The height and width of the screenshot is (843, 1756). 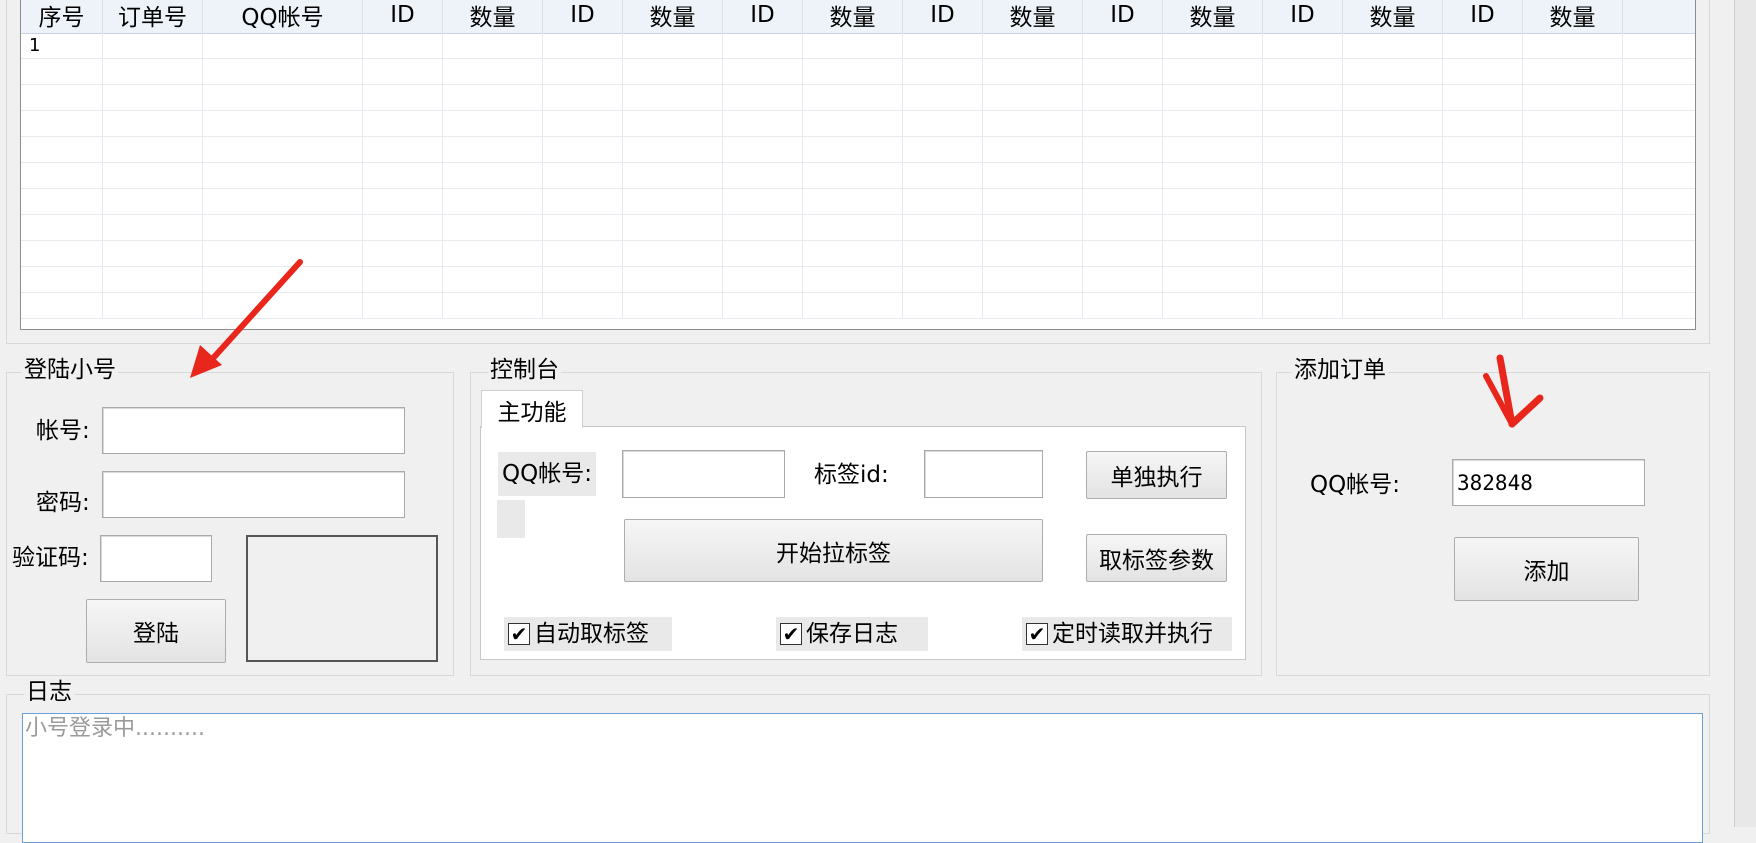 I want to click on annotation-arrow-login-icon, so click(x=246, y=318).